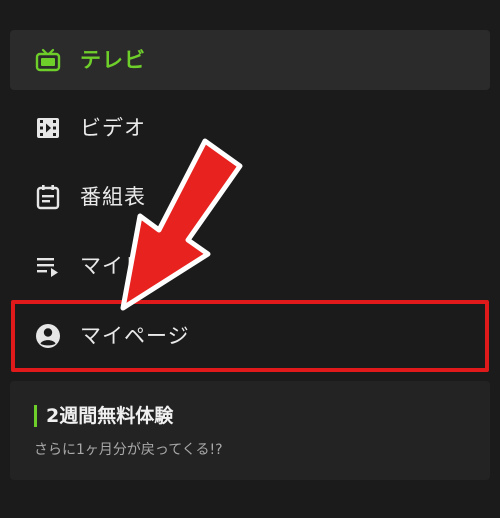 Image resolution: width=500 pixels, height=518 pixels. I want to click on menu-item-program-guide: 番組表, so click(250, 197).